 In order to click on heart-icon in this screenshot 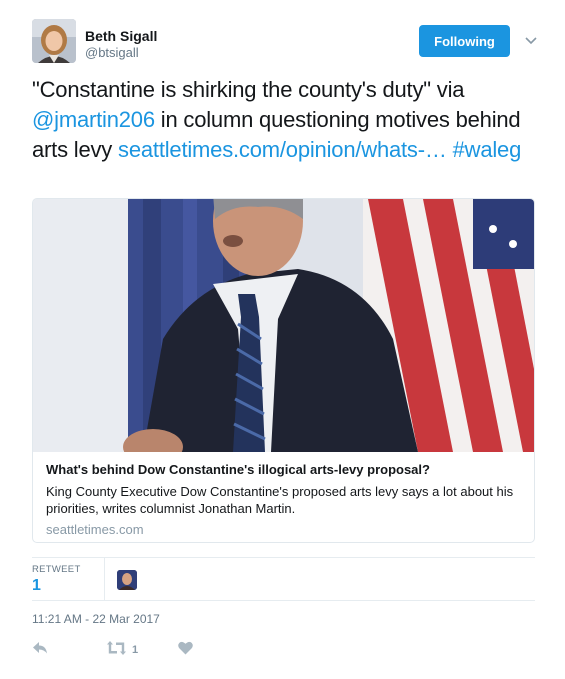, I will do `click(185, 650)`.